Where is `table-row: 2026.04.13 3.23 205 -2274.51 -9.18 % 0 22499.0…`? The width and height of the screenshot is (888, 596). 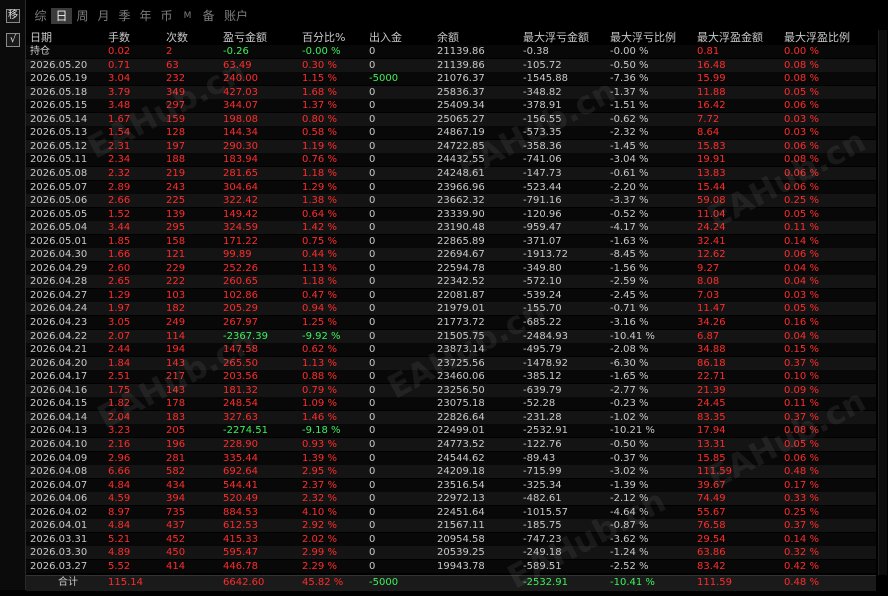 table-row: 2026.04.13 3.23 205 -2274.51 -9.18 % 0 22499.0… is located at coordinates (451, 431).